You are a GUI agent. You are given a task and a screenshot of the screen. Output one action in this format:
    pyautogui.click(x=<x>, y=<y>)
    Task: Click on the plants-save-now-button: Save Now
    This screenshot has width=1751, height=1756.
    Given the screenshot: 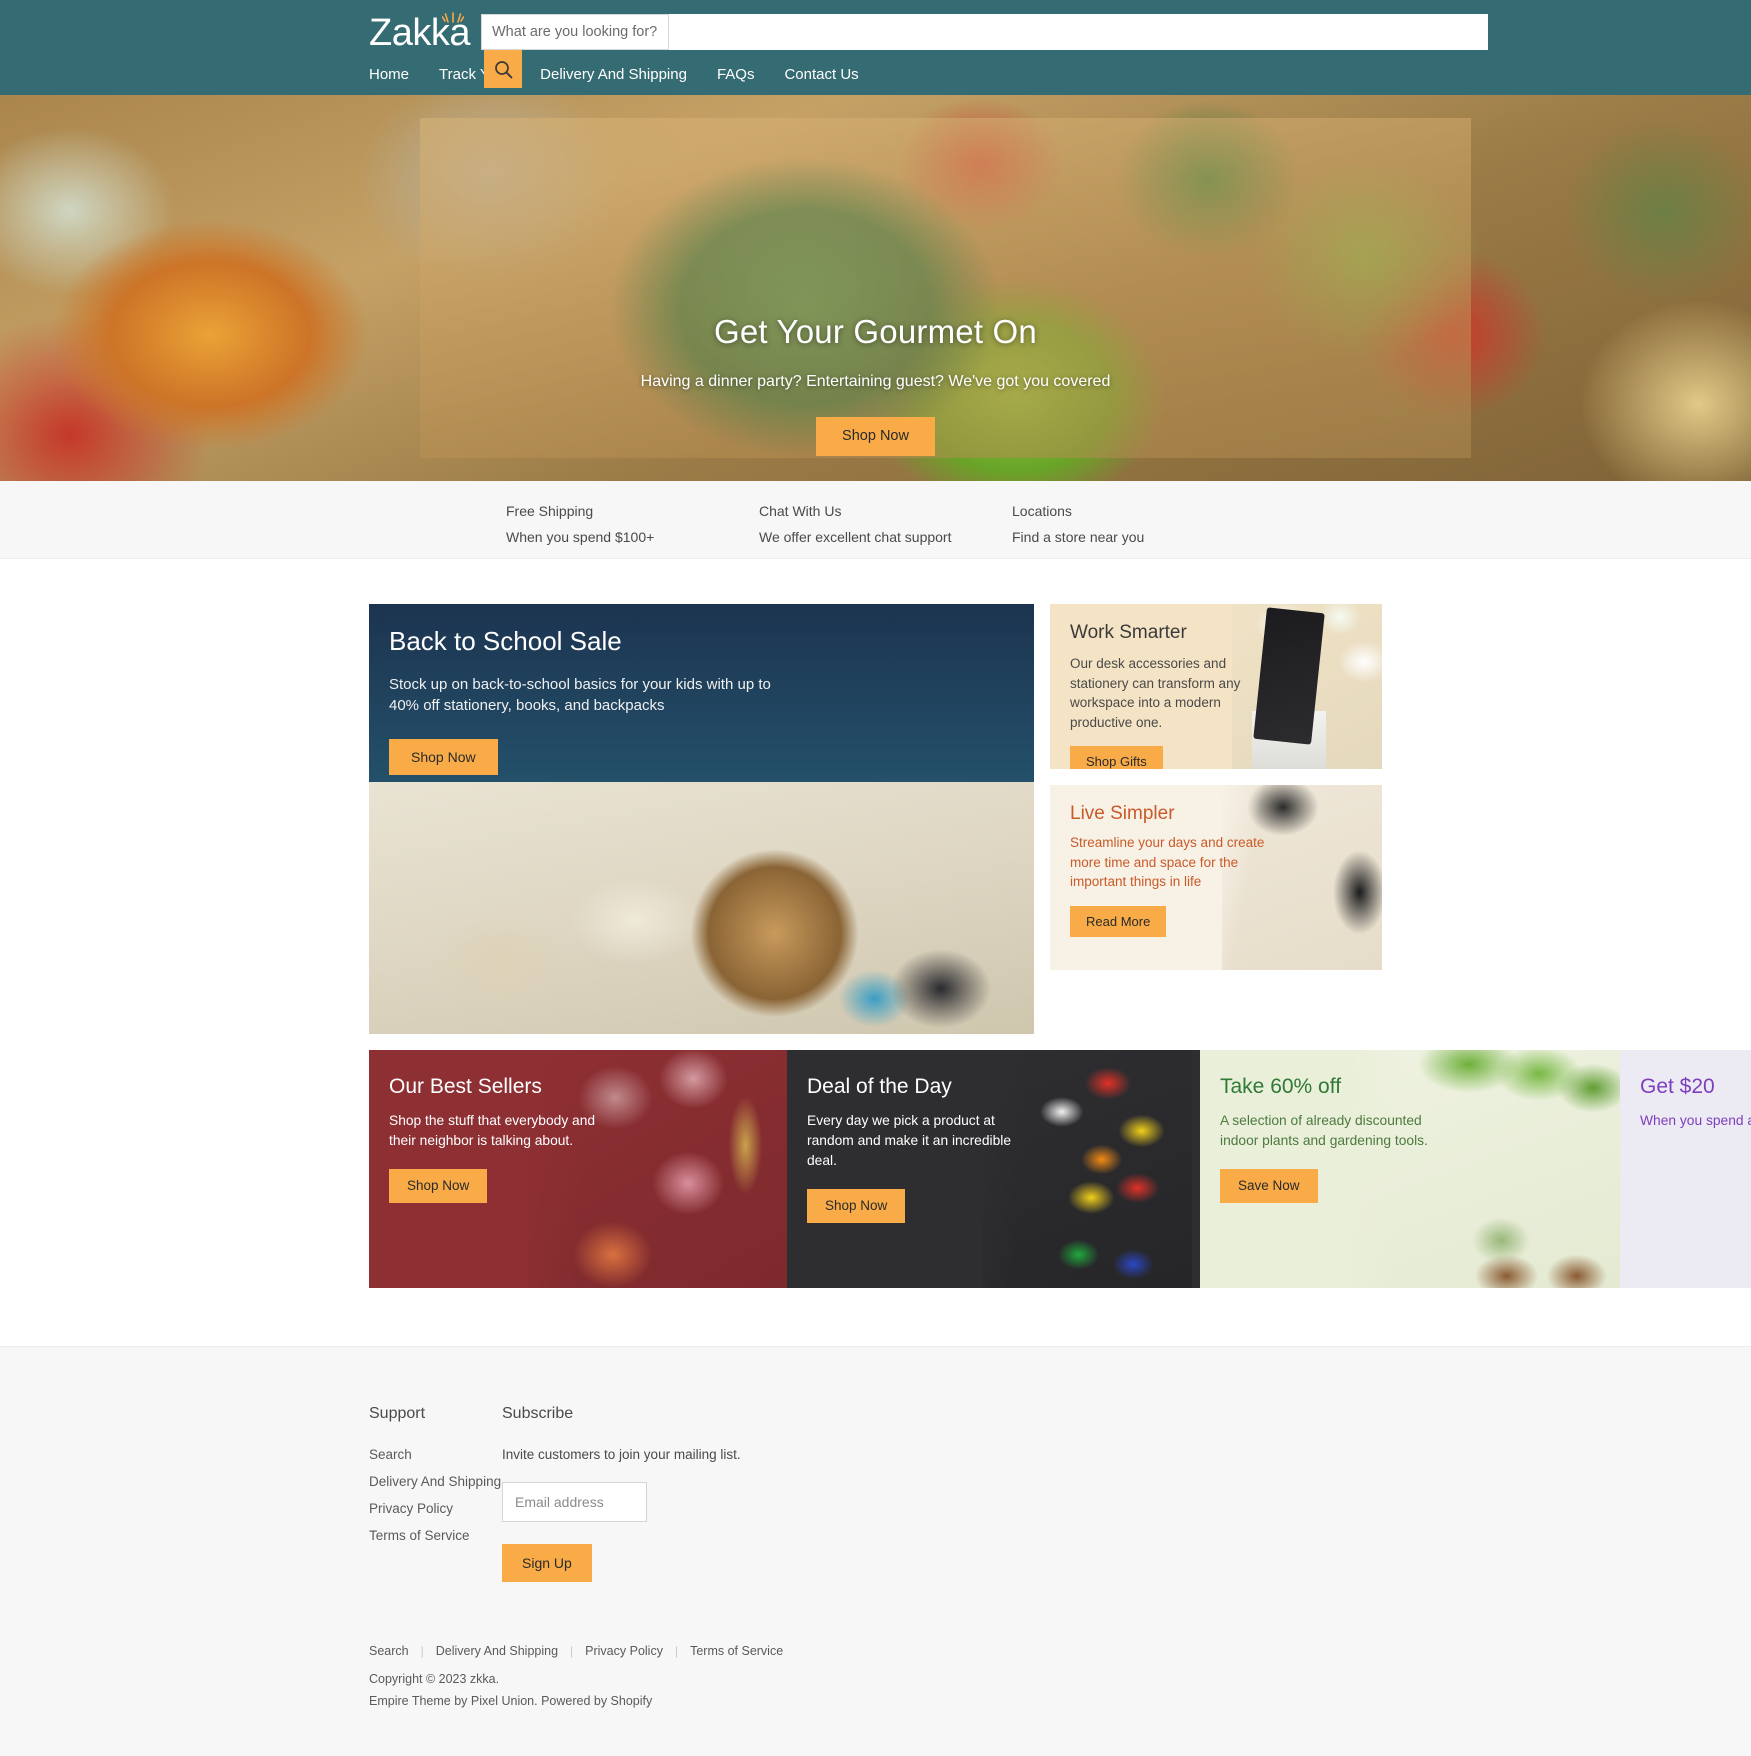 What is the action you would take?
    pyautogui.click(x=1269, y=1186)
    